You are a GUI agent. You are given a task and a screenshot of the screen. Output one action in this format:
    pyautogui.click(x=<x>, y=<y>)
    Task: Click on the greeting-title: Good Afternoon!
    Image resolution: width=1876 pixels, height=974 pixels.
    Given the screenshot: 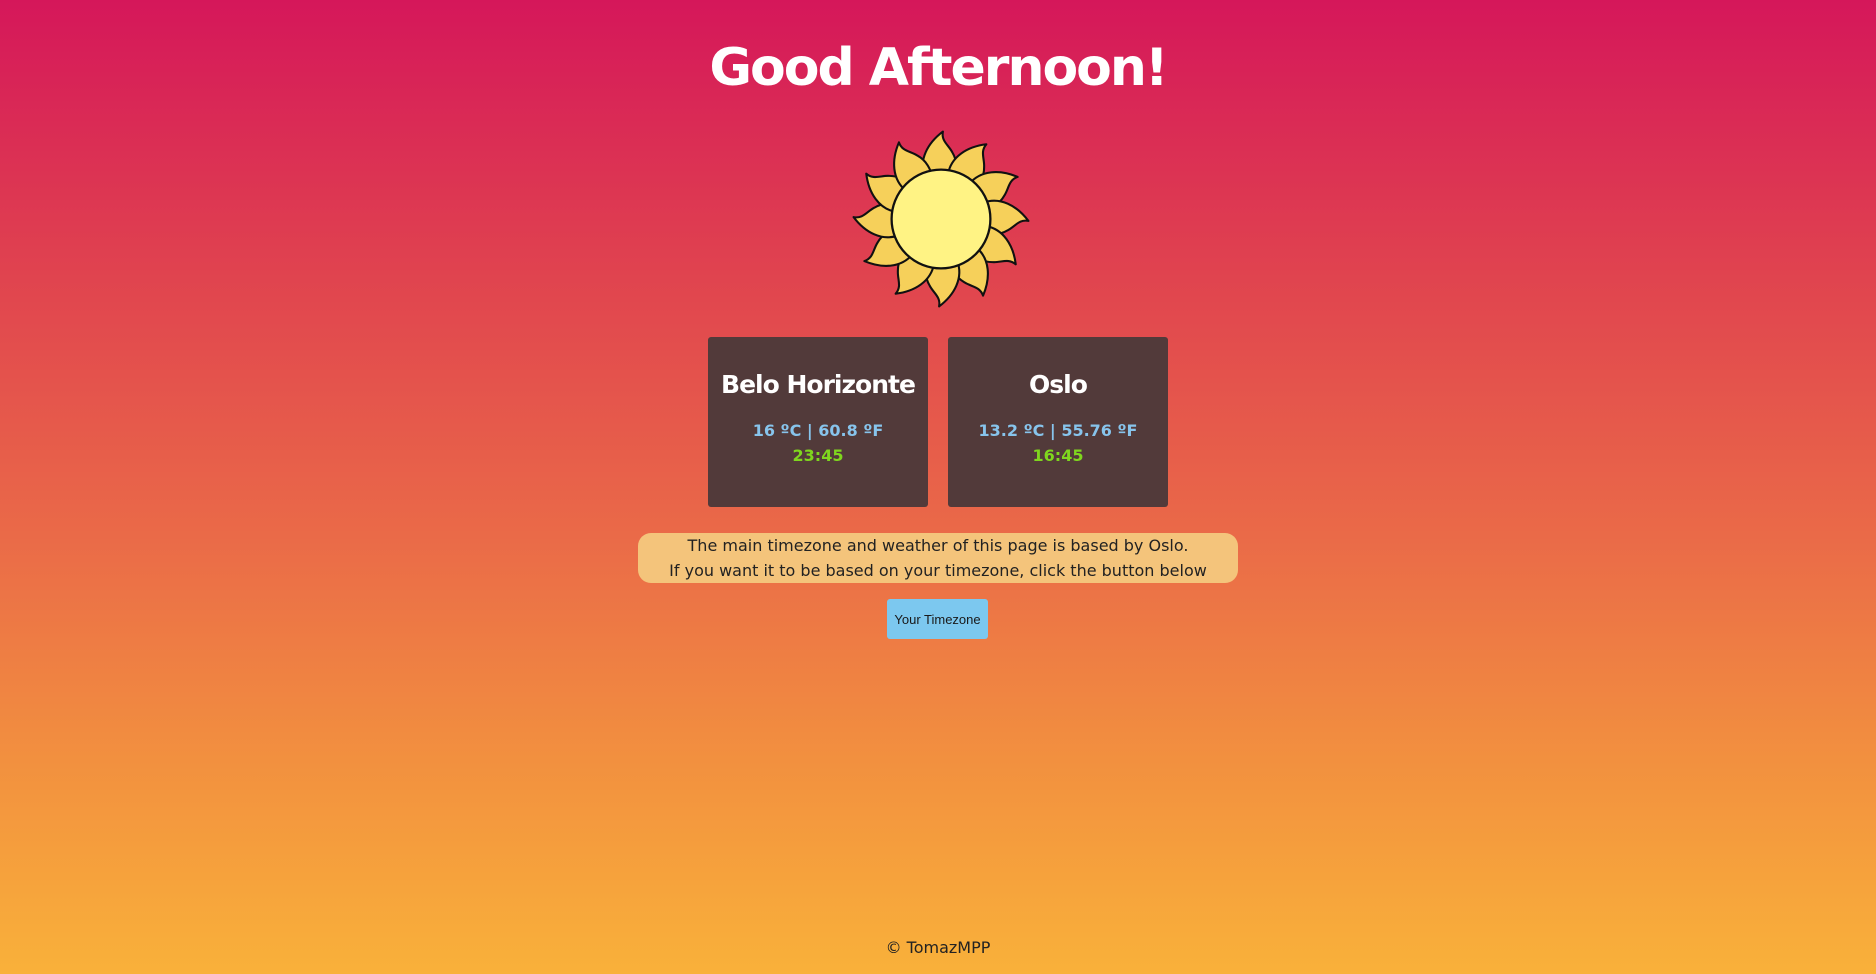 What is the action you would take?
    pyautogui.click(x=938, y=68)
    